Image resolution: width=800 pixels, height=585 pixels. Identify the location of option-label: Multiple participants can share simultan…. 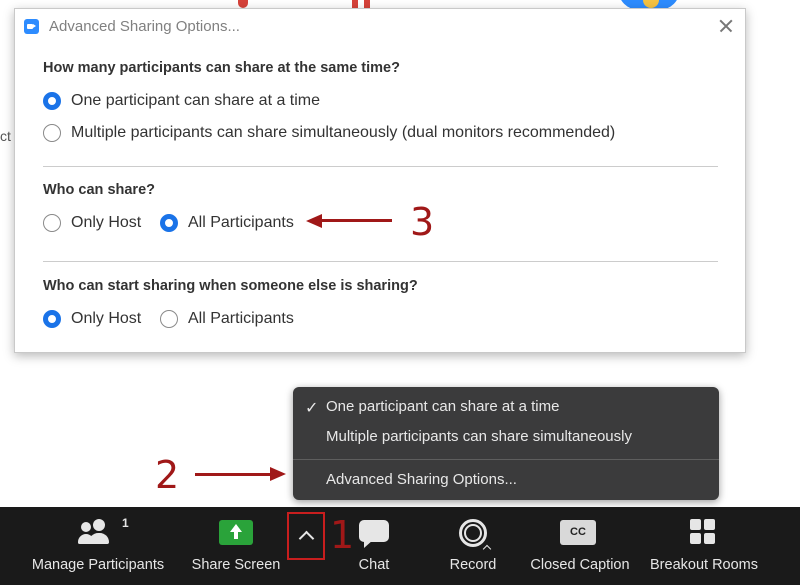
(343, 132).